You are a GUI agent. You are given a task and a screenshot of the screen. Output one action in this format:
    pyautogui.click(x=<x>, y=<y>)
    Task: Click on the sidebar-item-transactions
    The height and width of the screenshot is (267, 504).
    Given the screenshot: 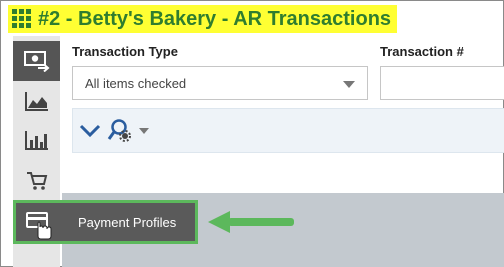 What is the action you would take?
    pyautogui.click(x=36, y=61)
    